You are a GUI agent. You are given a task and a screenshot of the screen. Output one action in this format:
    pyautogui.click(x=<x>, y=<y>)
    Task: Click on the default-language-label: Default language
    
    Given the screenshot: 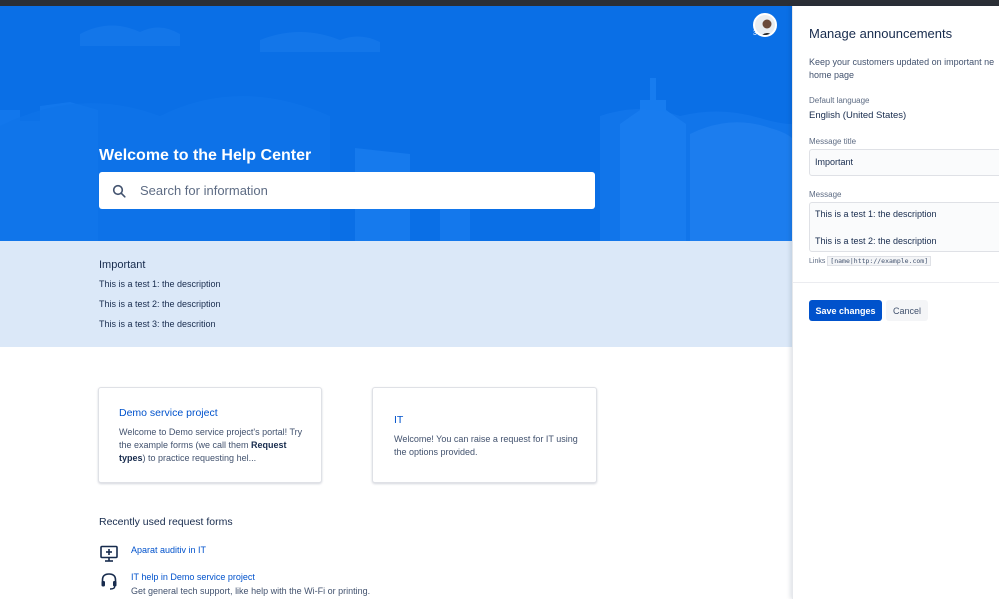 What is the action you would take?
    pyautogui.click(x=839, y=100)
    